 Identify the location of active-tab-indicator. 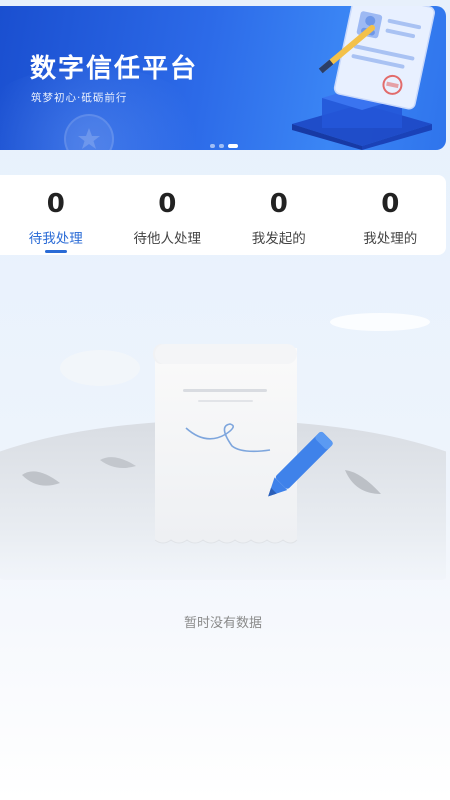
(56, 251).